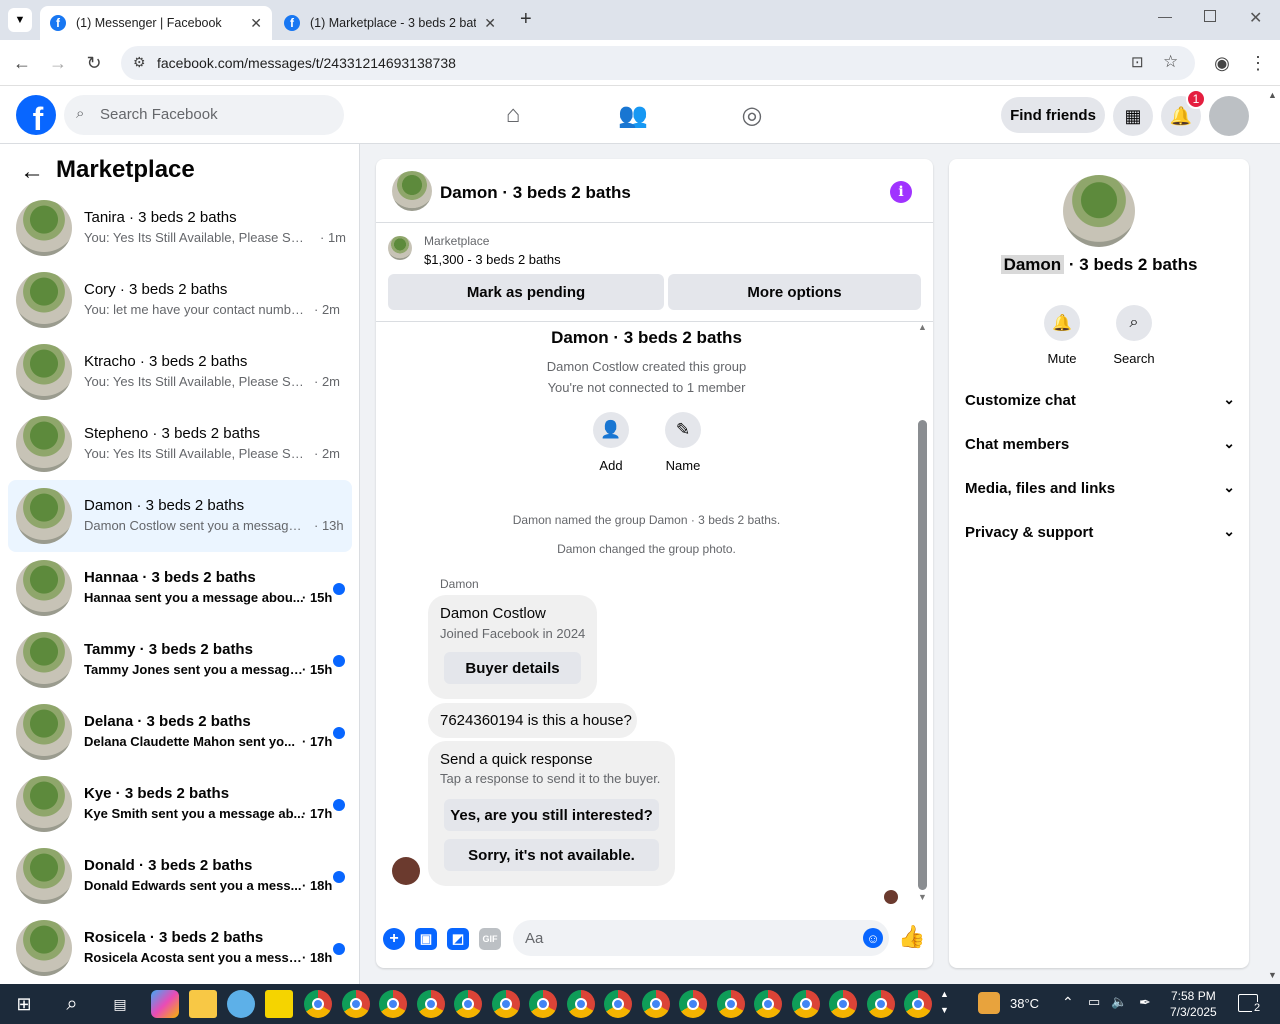  Describe the element at coordinates (406, 871) in the screenshot. I see `sender-avatar` at that location.